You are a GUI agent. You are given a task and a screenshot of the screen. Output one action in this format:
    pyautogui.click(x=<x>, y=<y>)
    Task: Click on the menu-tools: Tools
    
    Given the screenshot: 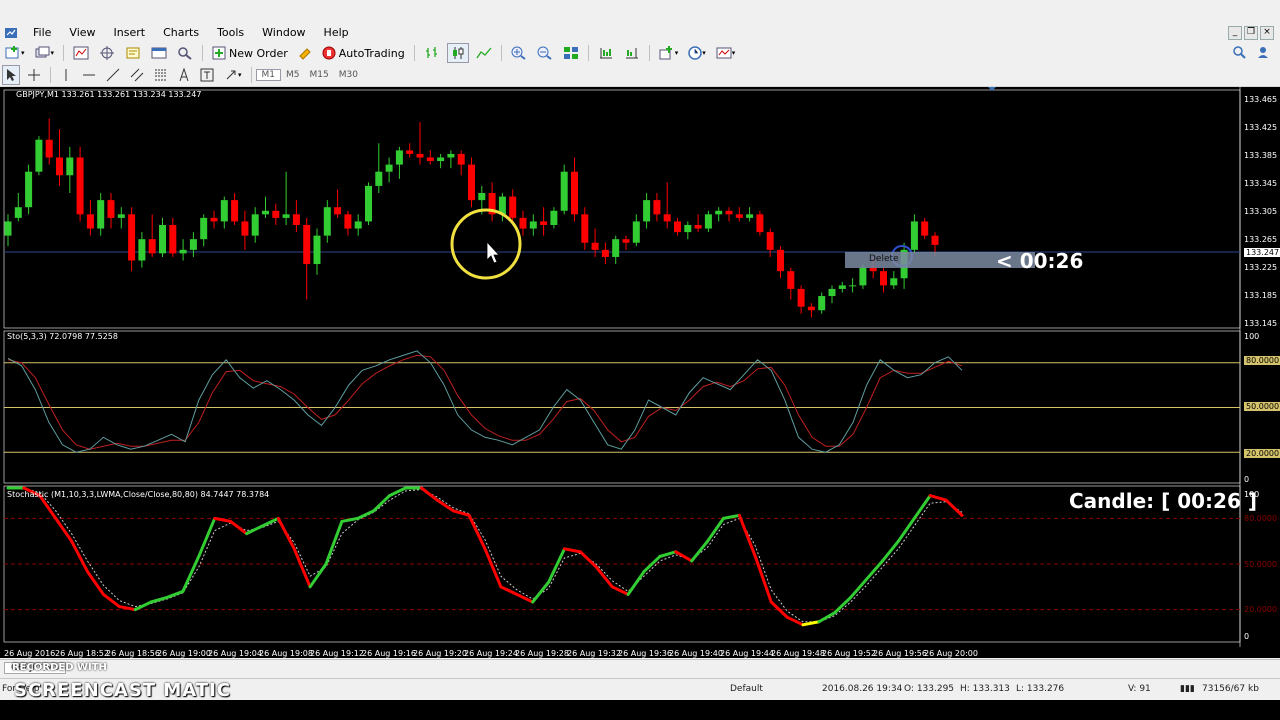 What is the action you would take?
    pyautogui.click(x=230, y=33)
    